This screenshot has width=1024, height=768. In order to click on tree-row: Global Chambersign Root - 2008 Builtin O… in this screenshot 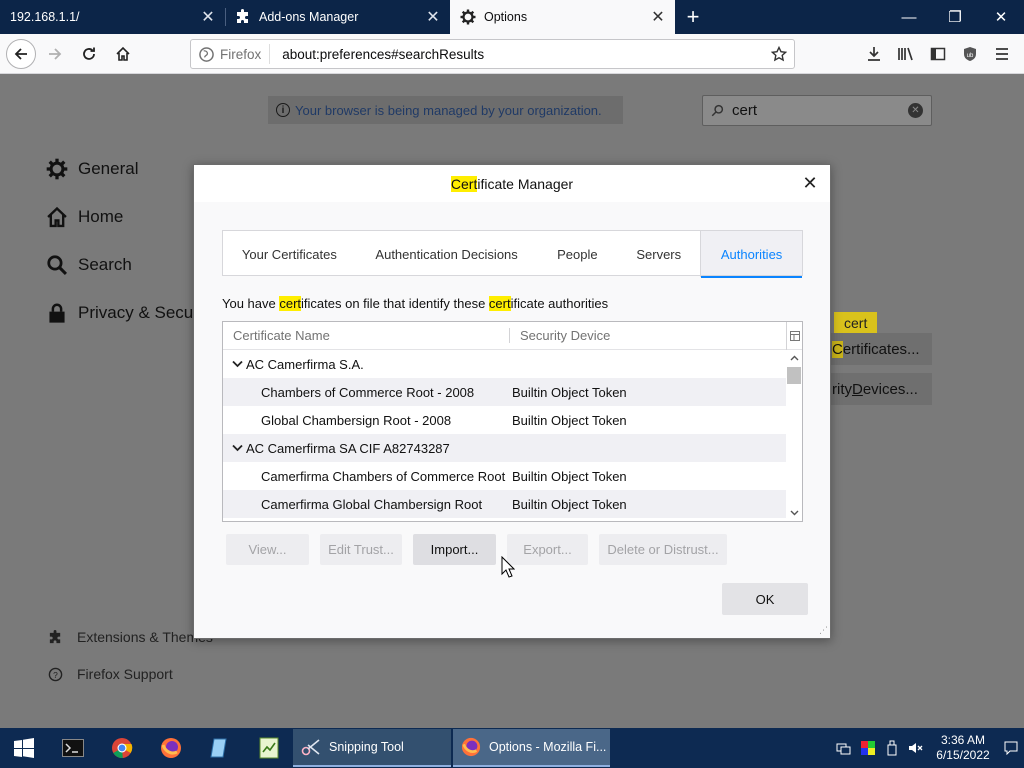, I will do `click(504, 420)`.